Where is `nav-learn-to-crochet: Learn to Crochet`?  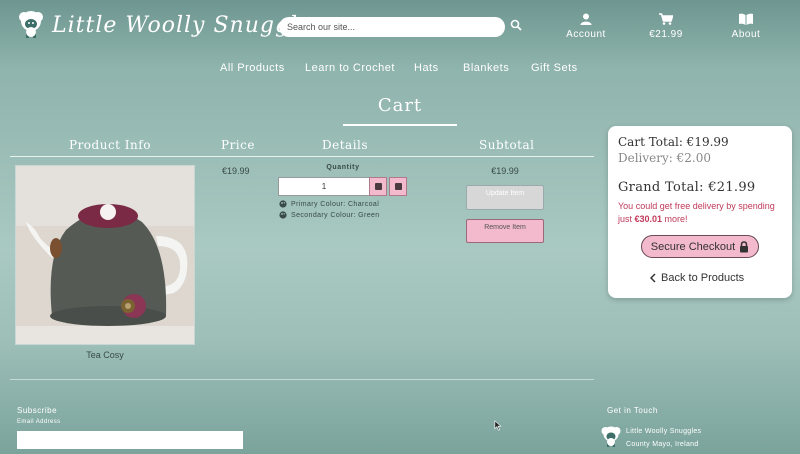
nav-learn-to-crochet: Learn to Crochet is located at coordinates (350, 68).